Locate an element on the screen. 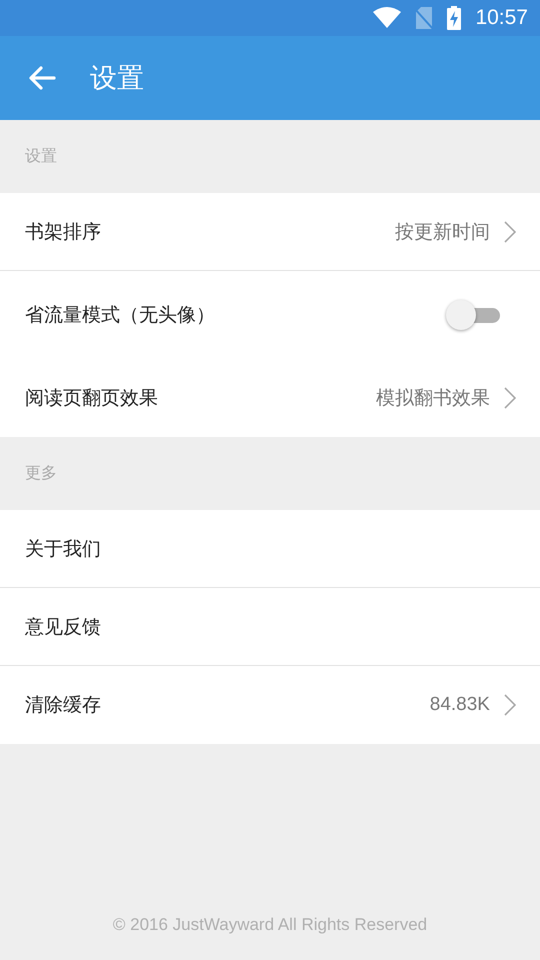 The width and height of the screenshot is (540, 960). page-title: 设置 is located at coordinates (117, 79).